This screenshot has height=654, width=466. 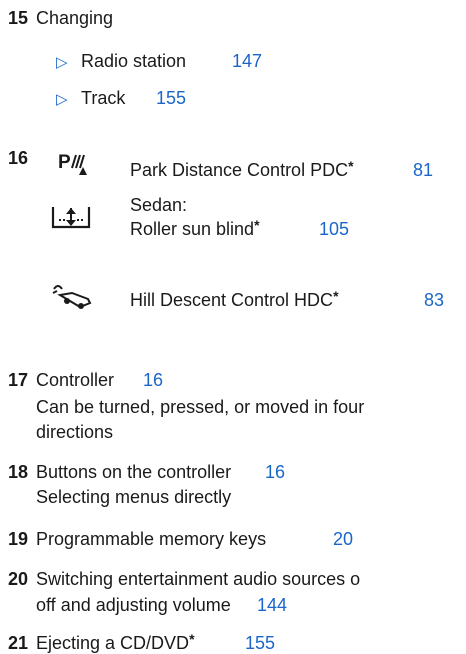 What do you see at coordinates (134, 61) in the screenshot?
I see `sub-item-label: Radio station` at bounding box center [134, 61].